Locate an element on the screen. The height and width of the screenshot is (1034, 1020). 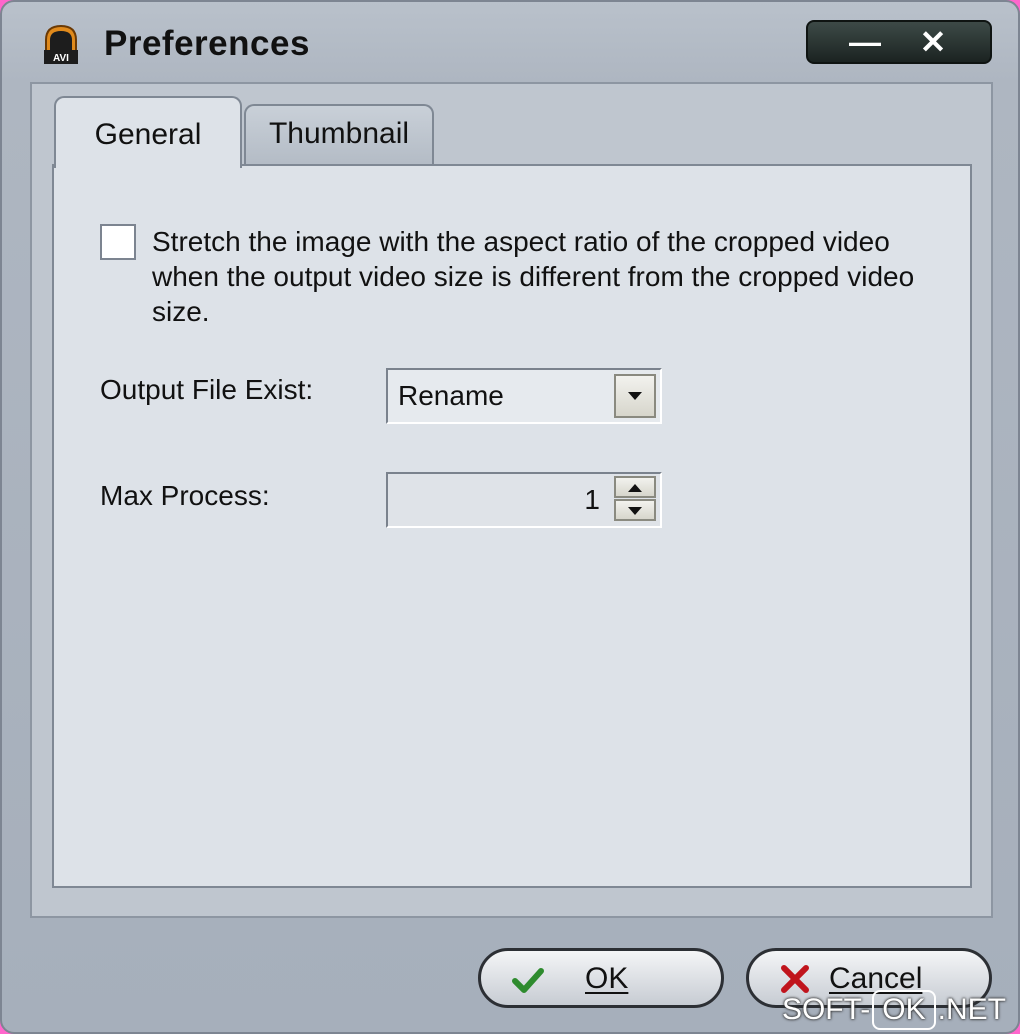
close-icon: ✕ is located at coordinates (933, 42).